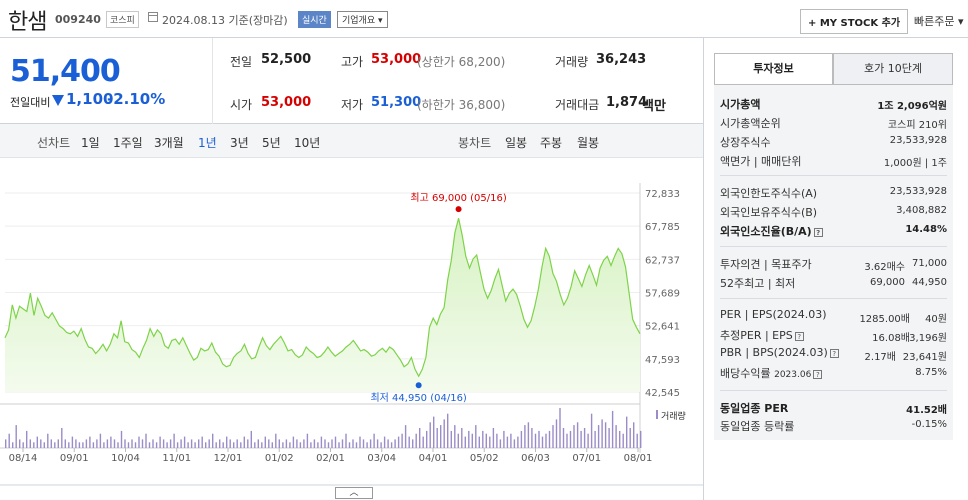 The image size is (968, 500). What do you see at coordinates (621, 59) in the screenshot?
I see `volume-value: 36,243` at bounding box center [621, 59].